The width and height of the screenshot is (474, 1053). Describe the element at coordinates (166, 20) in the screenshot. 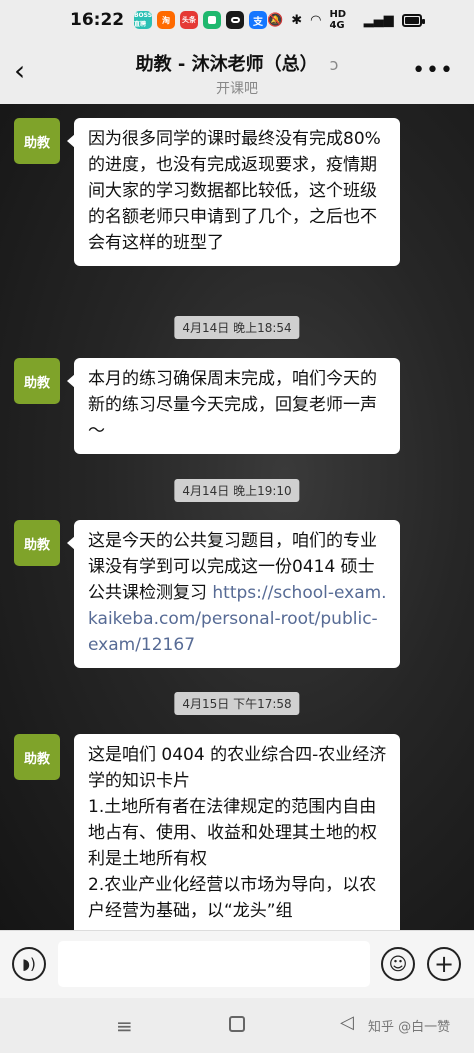

I see `taobao-app-icon: 淘` at that location.